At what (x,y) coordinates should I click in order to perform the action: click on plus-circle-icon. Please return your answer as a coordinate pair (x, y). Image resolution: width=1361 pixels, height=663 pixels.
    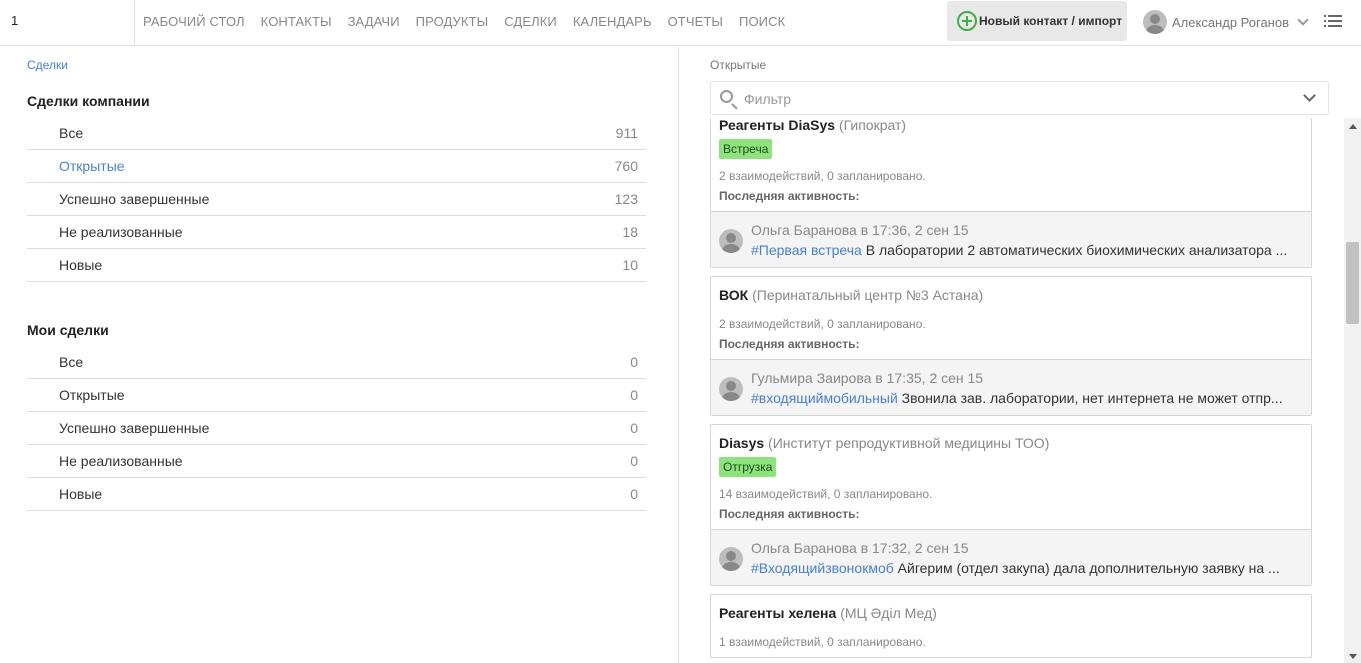
    Looking at the image, I should click on (967, 21).